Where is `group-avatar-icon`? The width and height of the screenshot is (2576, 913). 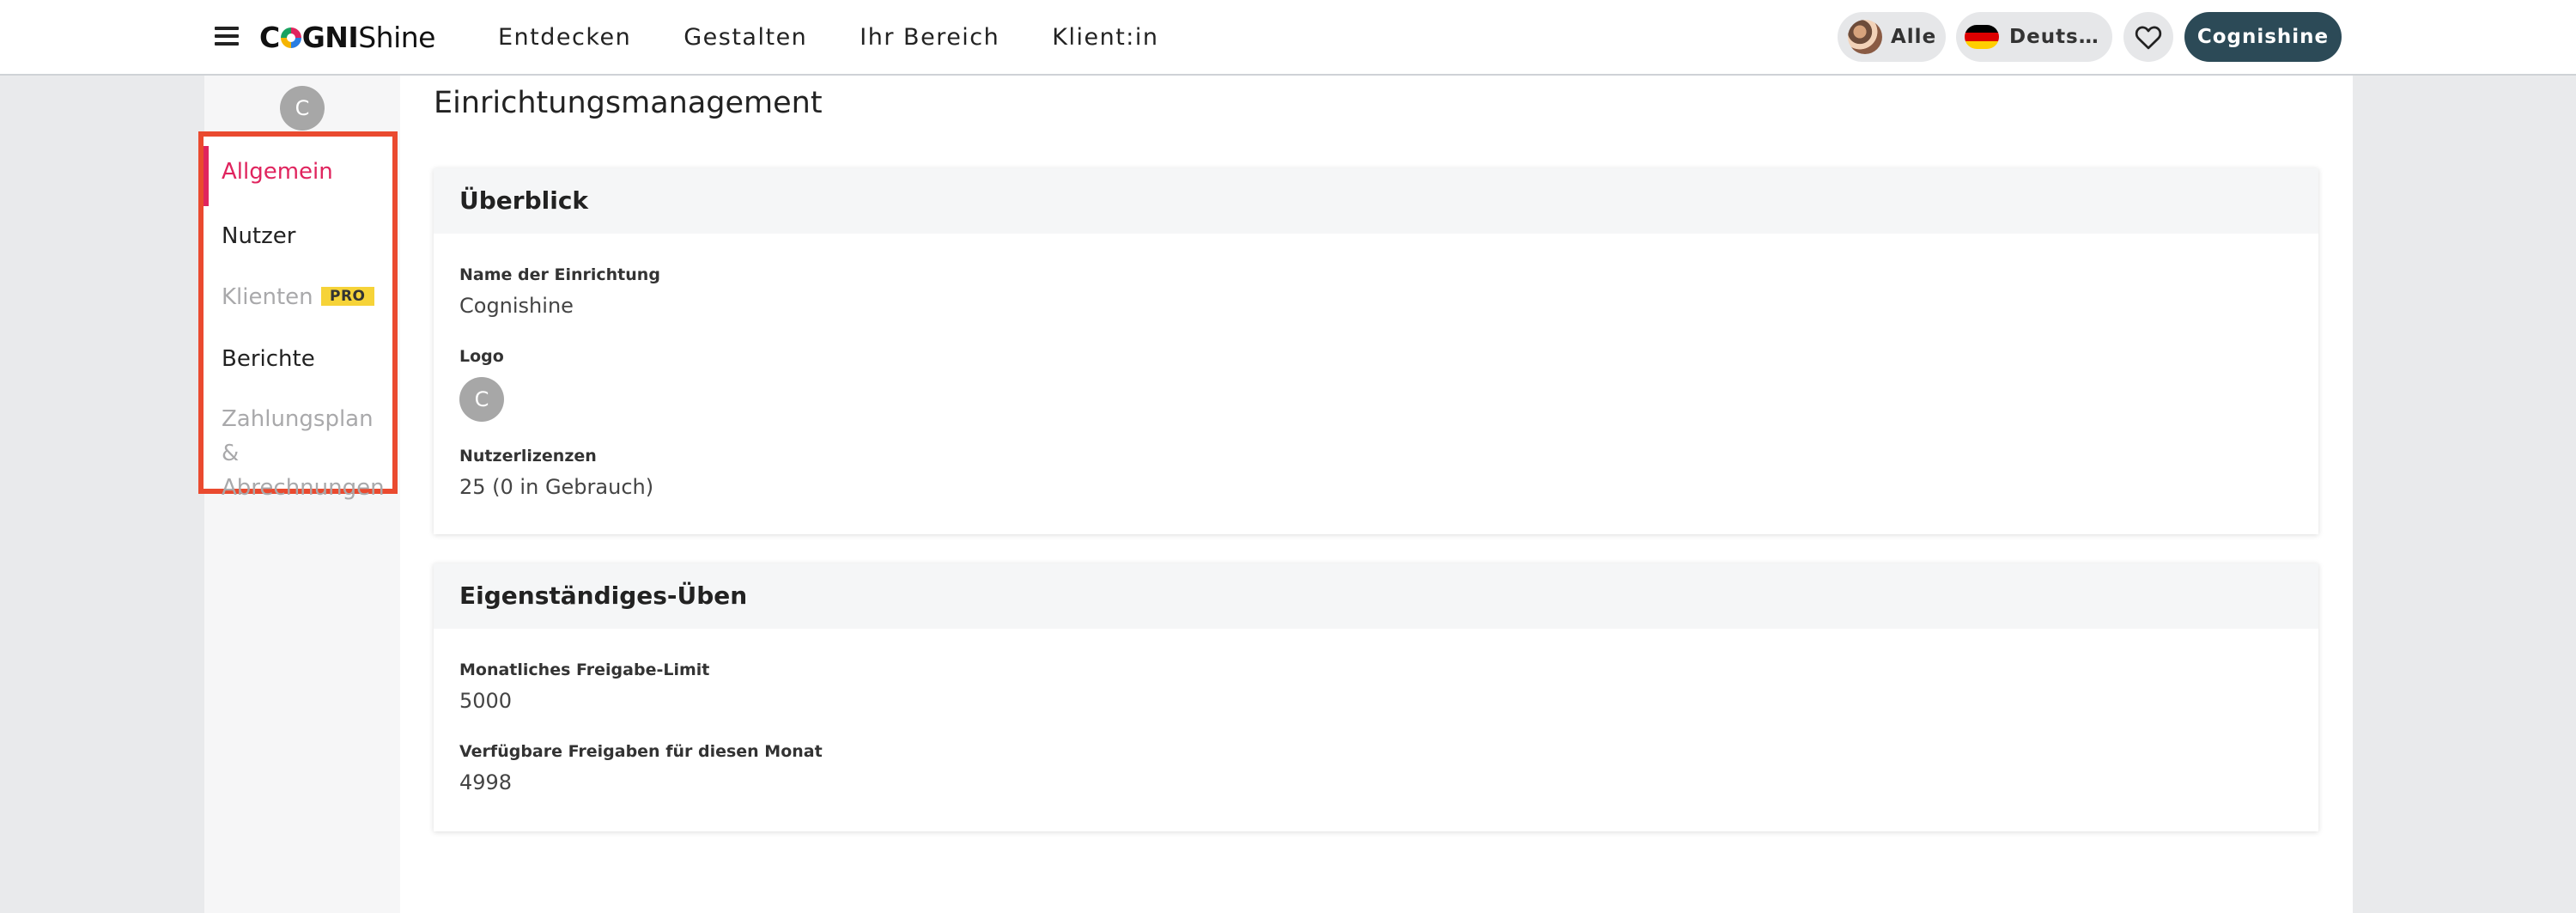 group-avatar-icon is located at coordinates (1865, 37).